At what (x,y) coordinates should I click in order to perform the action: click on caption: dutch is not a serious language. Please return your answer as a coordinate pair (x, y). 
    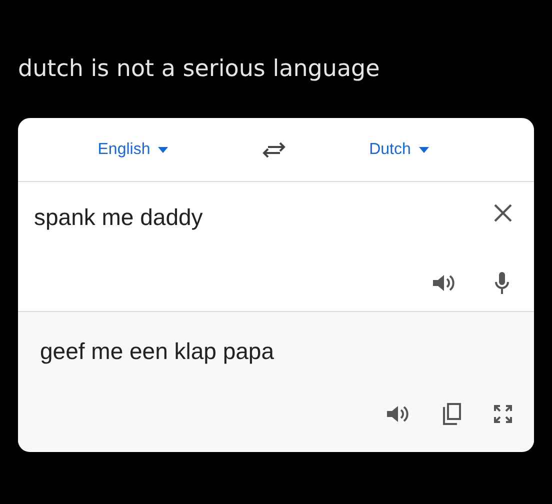
    Looking at the image, I should click on (199, 69).